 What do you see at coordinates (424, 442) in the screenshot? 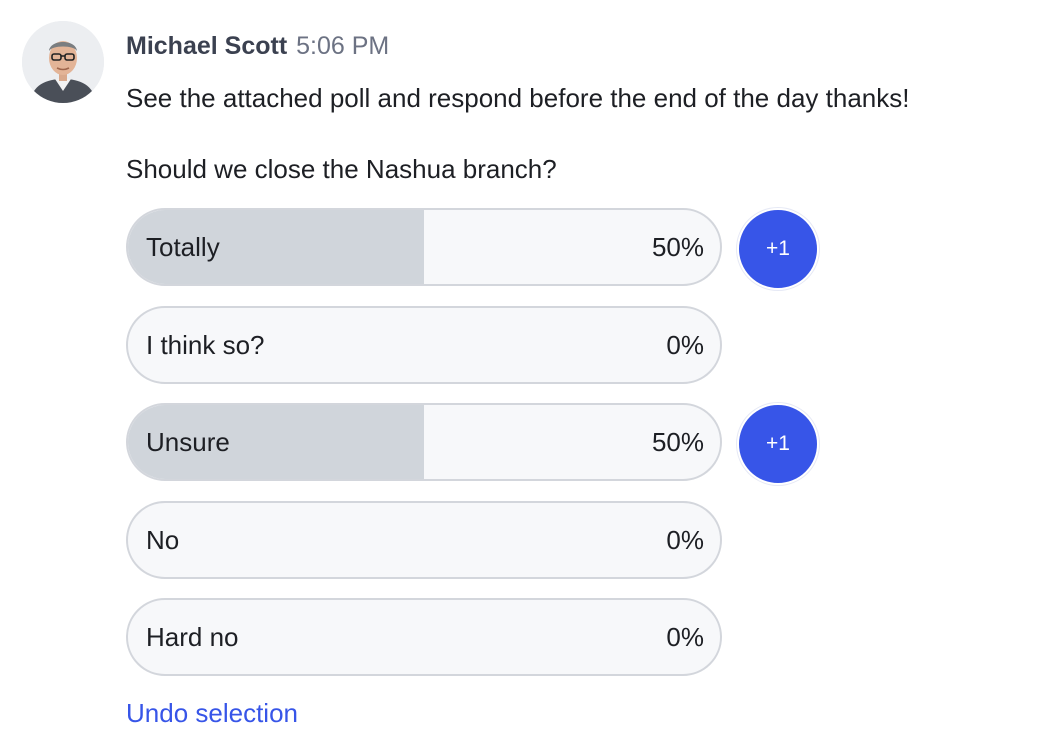
I see `poll-option-unsure: Unsure 50%` at bounding box center [424, 442].